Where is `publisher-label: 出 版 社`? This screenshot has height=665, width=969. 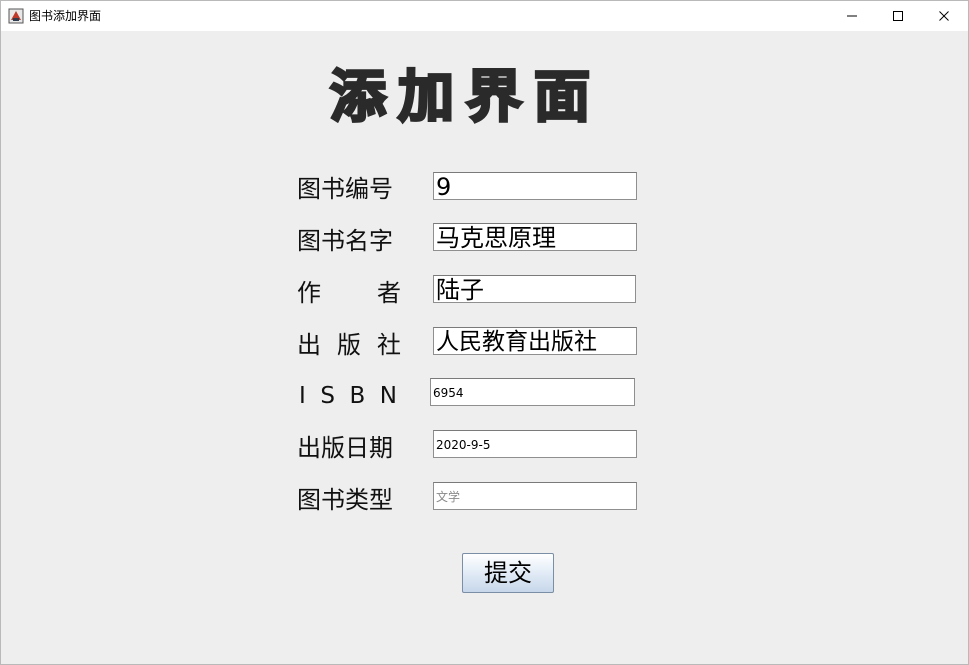
publisher-label: 出 版 社 is located at coordinates (349, 345).